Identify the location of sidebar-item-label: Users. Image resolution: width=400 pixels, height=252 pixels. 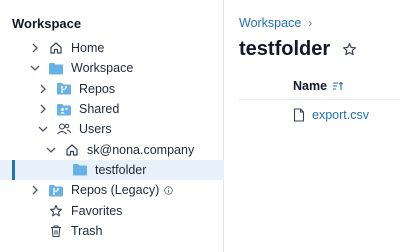
(95, 129).